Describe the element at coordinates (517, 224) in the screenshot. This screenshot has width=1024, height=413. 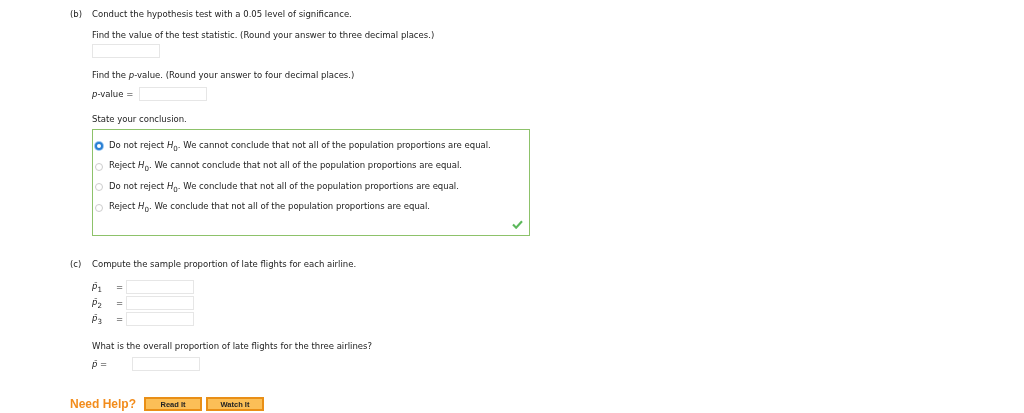
I see `checkmark-icon` at that location.